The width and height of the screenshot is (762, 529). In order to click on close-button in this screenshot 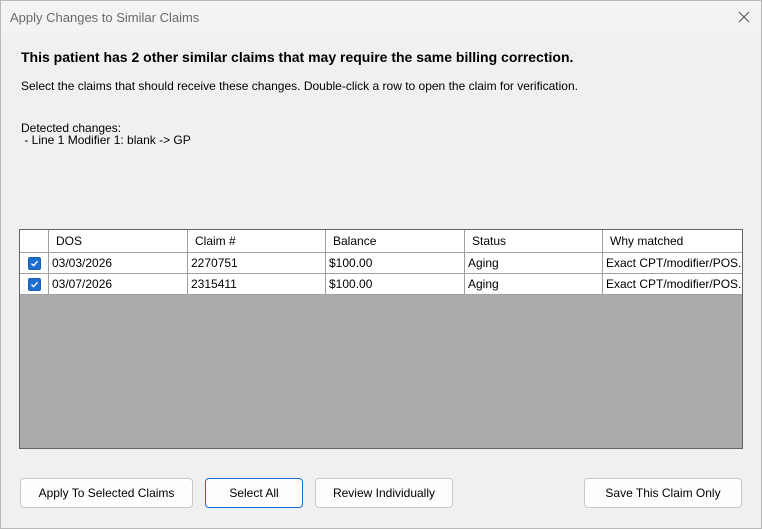, I will do `click(744, 17)`.